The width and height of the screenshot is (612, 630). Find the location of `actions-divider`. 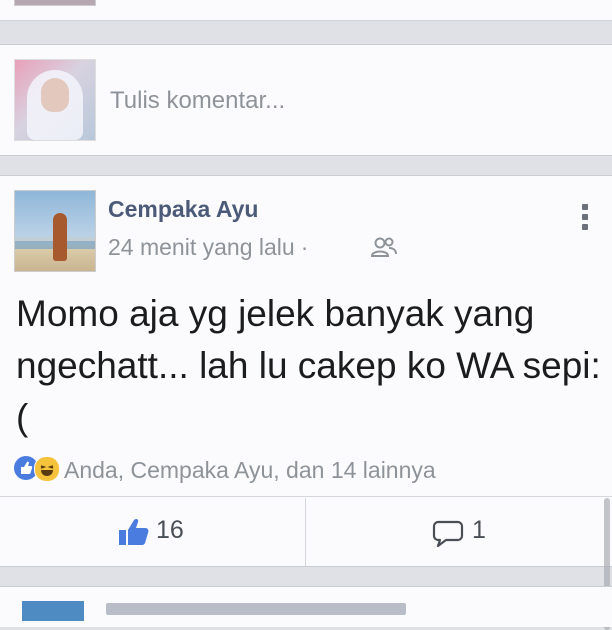

actions-divider is located at coordinates (306, 496).